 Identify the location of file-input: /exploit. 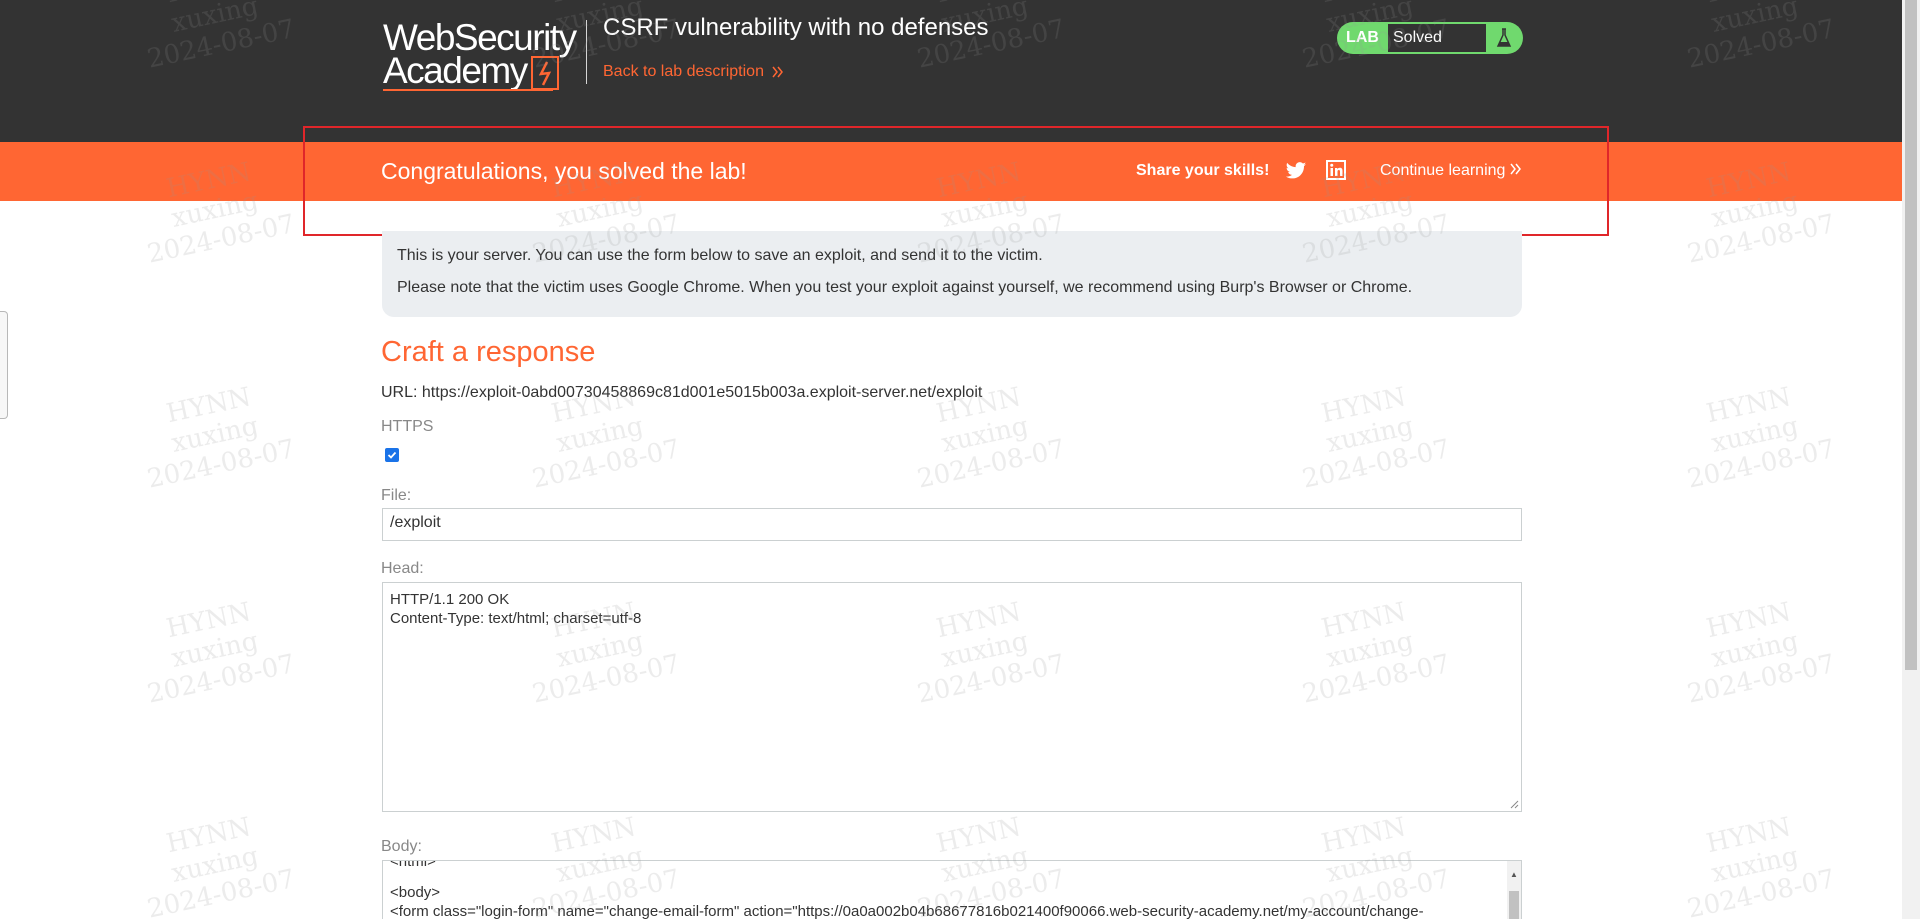
(952, 524).